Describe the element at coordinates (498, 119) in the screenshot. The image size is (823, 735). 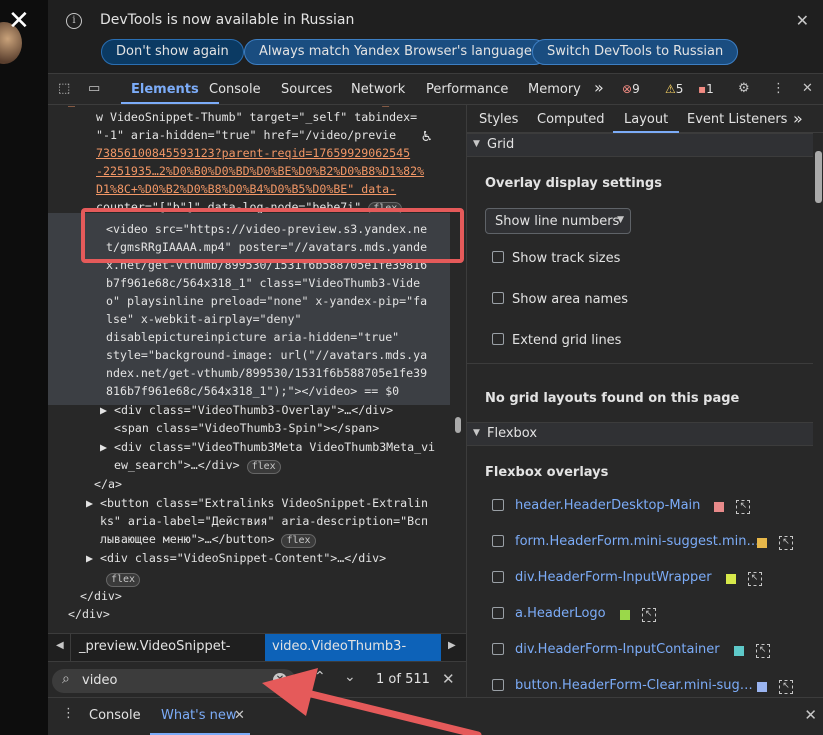
I see `tab-styles: Styles` at that location.